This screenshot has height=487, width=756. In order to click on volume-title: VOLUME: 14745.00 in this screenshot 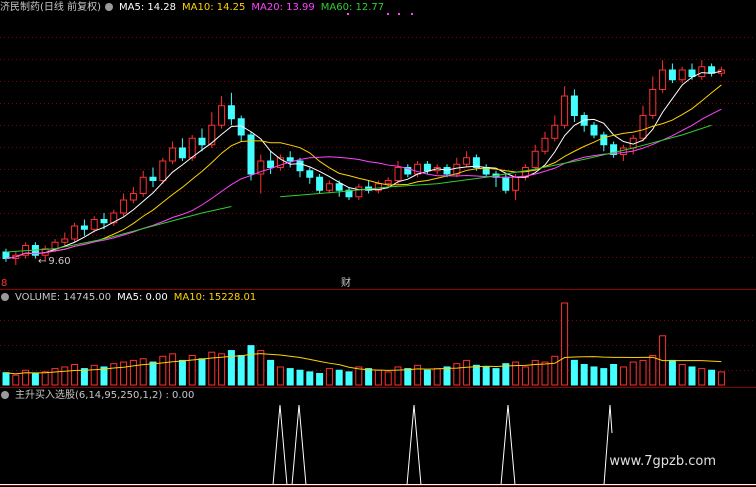, I will do `click(63, 297)`.